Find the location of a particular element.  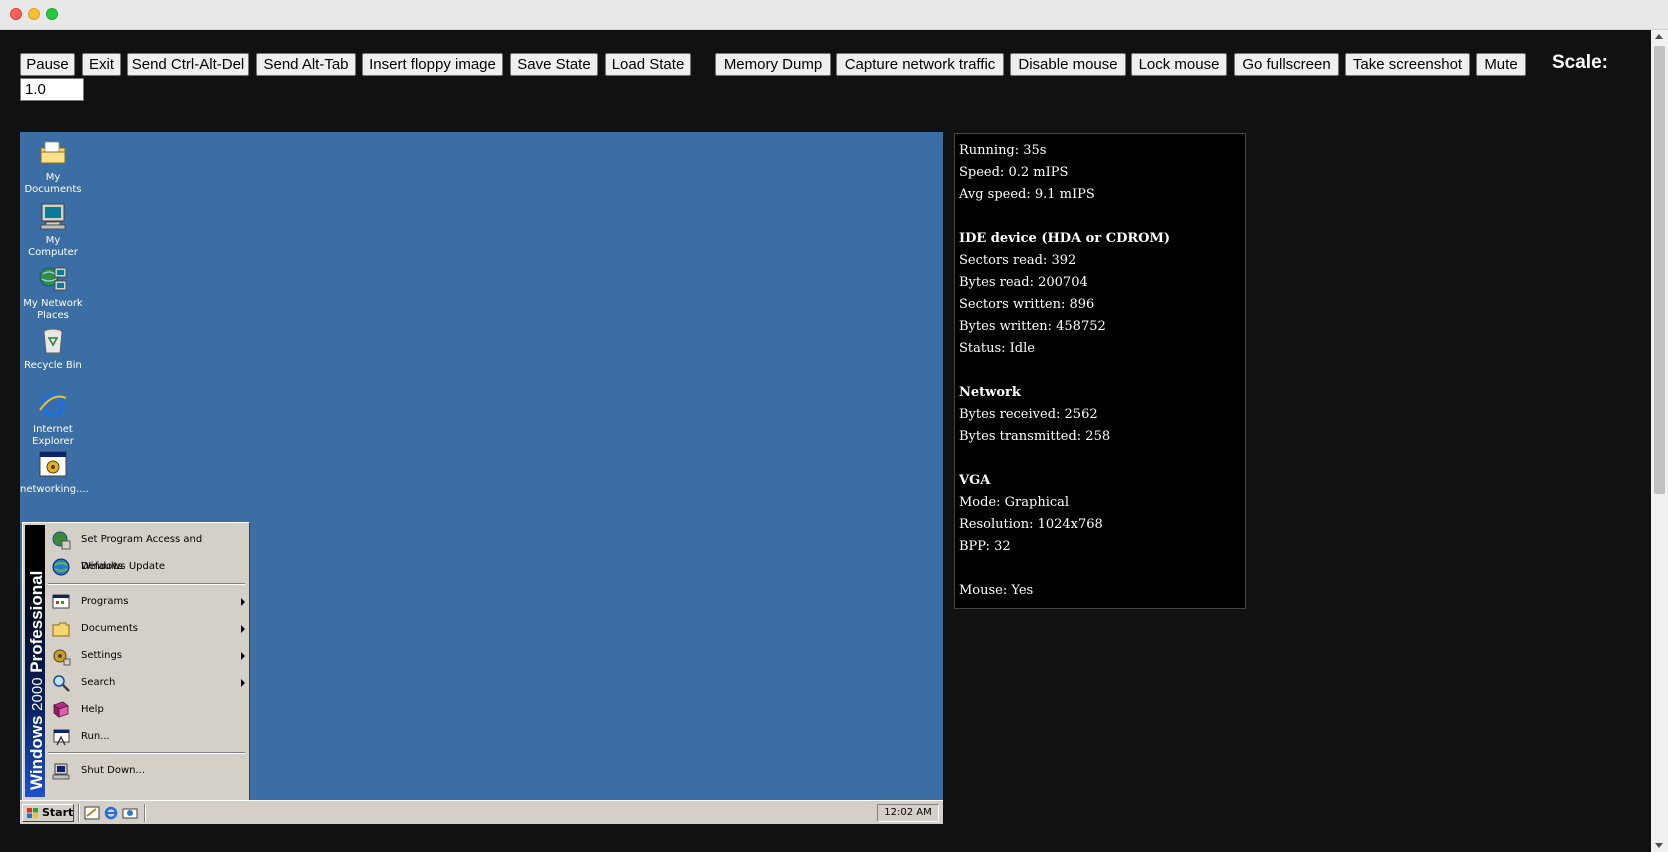

stat-running: Running: 35s is located at coordinates (1003, 150).